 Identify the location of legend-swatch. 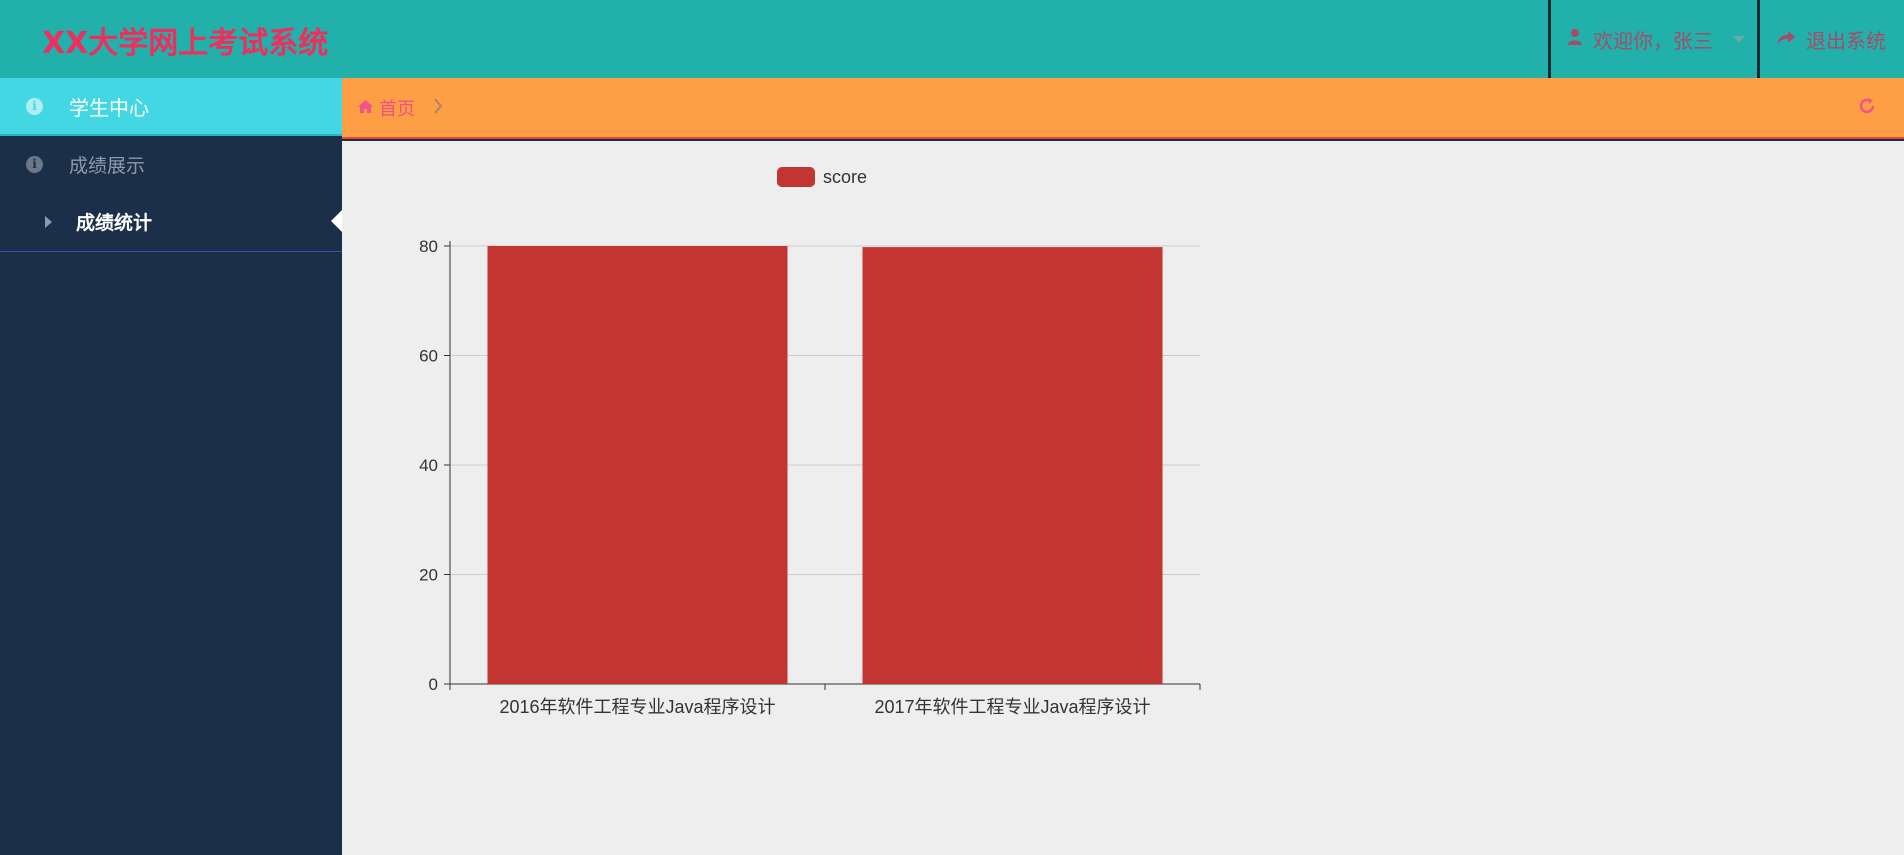
(796, 177).